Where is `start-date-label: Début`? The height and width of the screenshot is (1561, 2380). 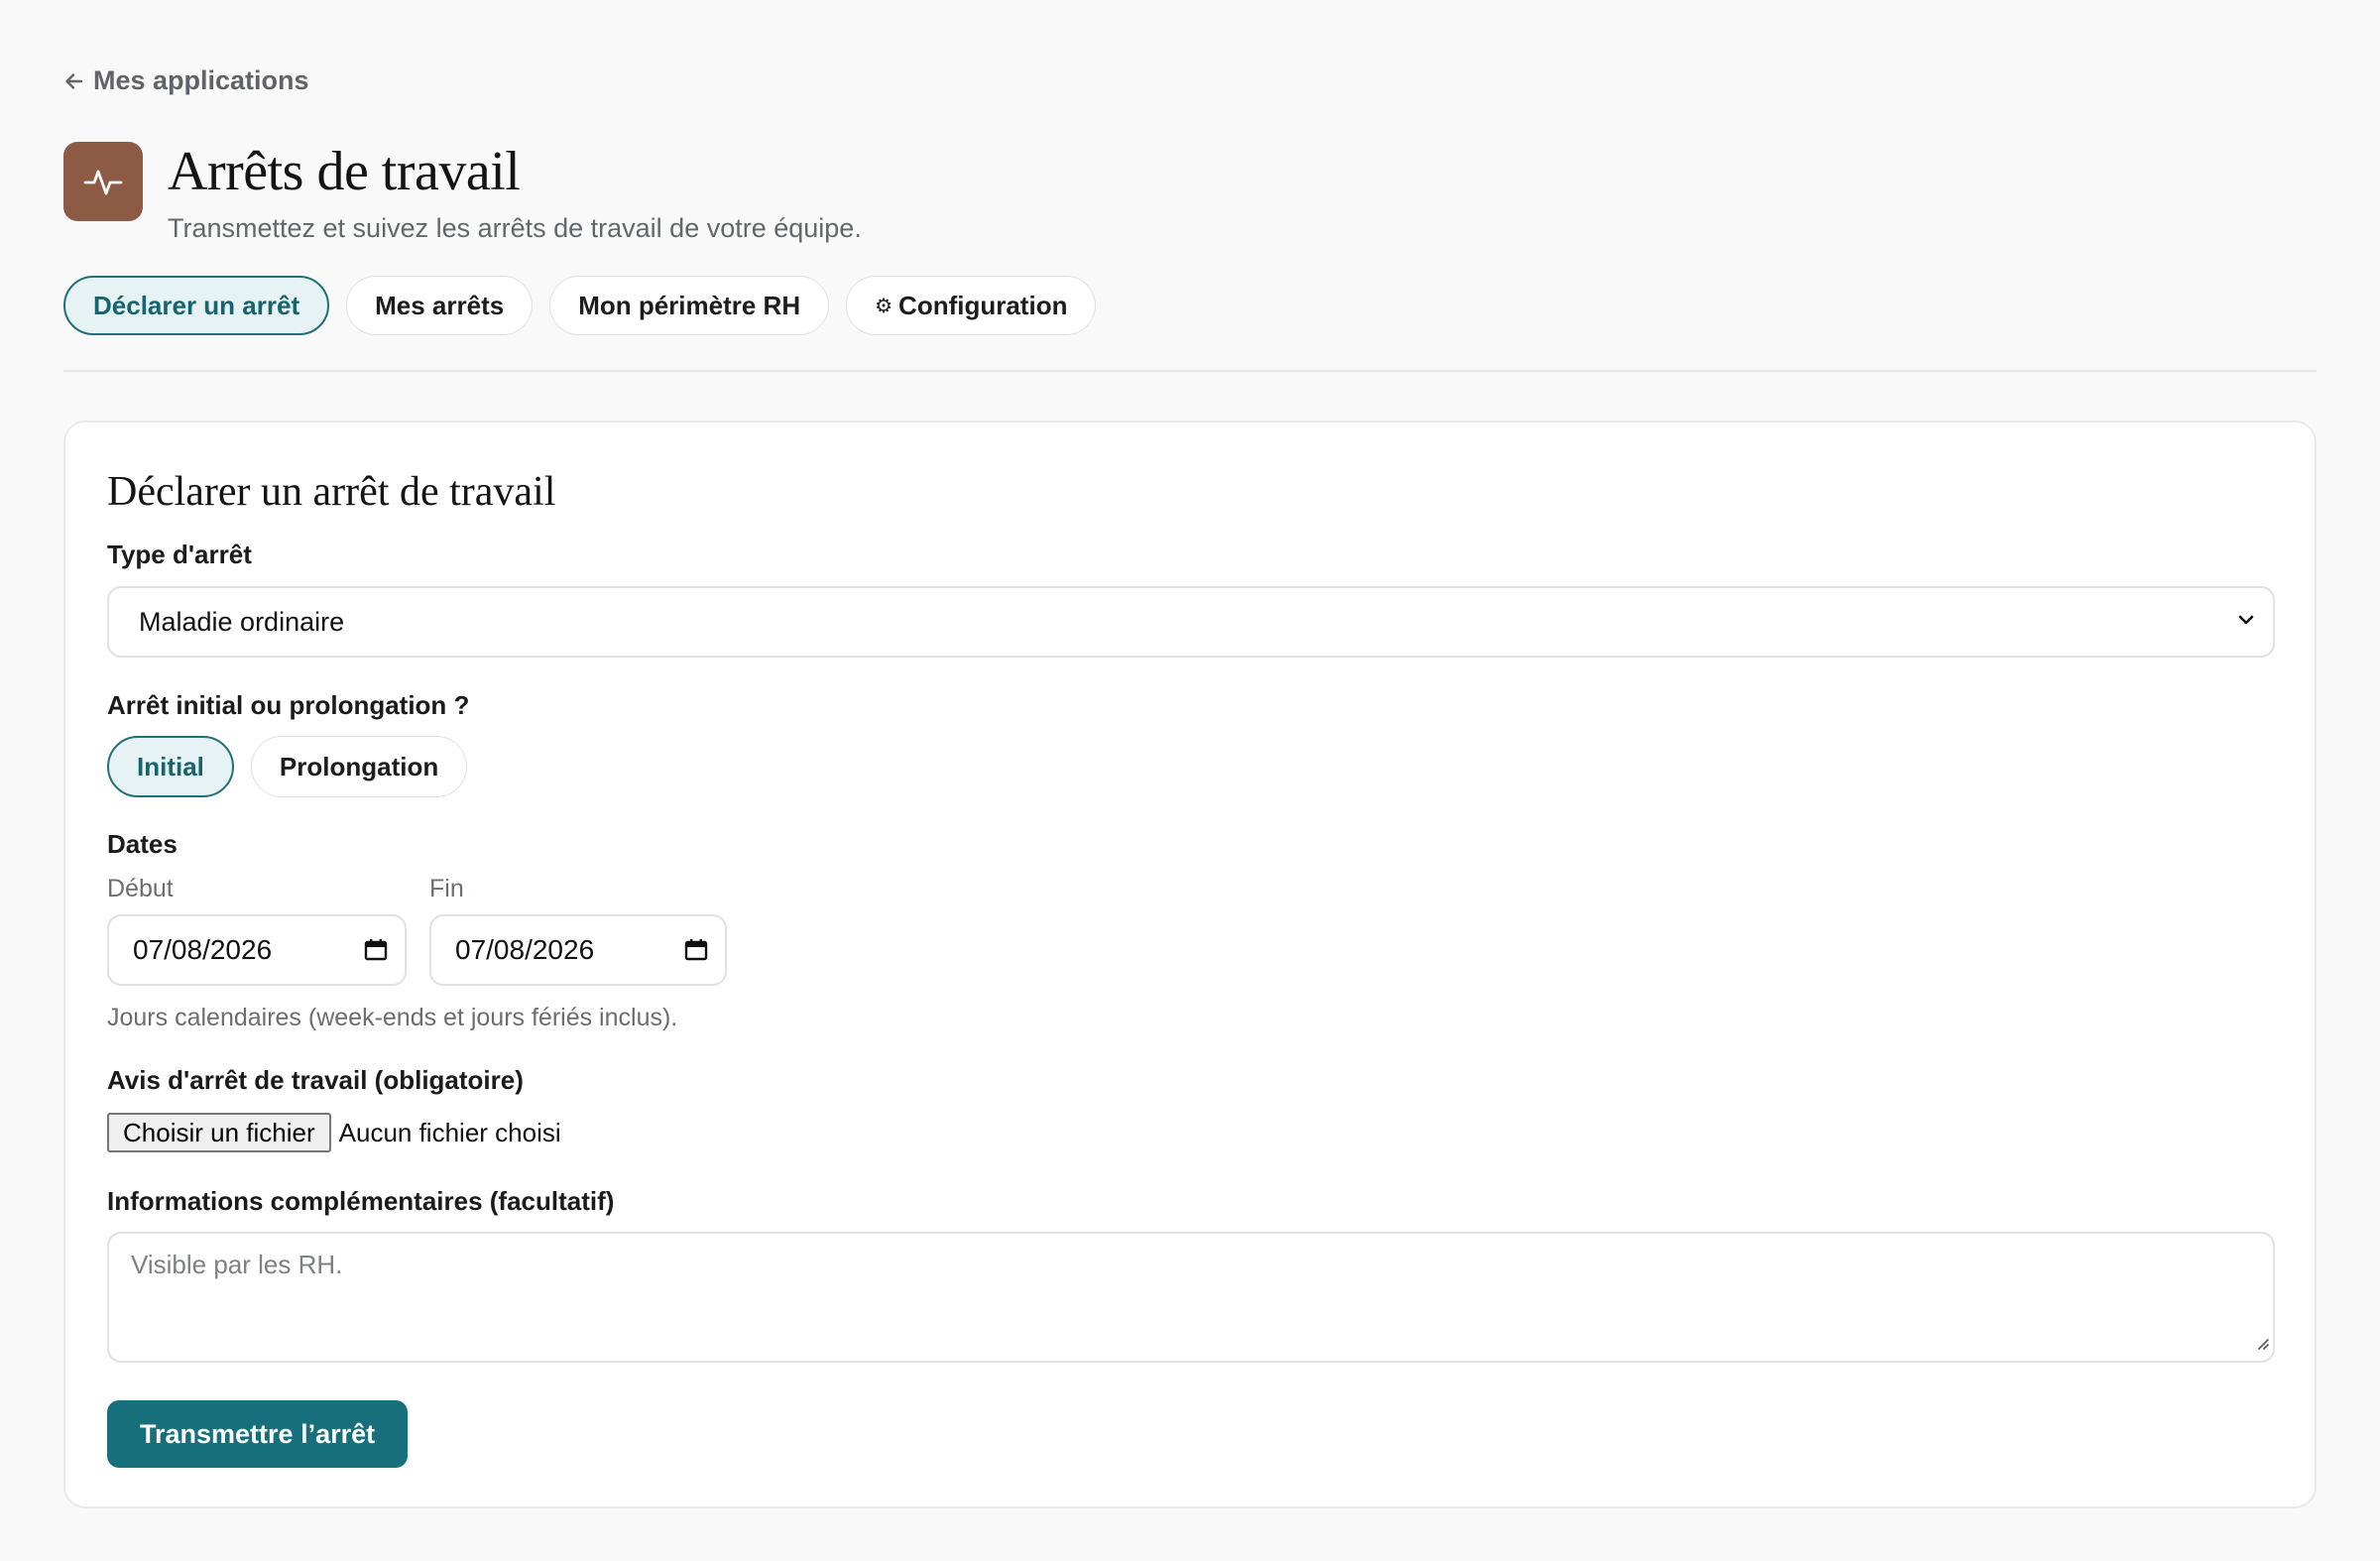
start-date-label: Début is located at coordinates (140, 888).